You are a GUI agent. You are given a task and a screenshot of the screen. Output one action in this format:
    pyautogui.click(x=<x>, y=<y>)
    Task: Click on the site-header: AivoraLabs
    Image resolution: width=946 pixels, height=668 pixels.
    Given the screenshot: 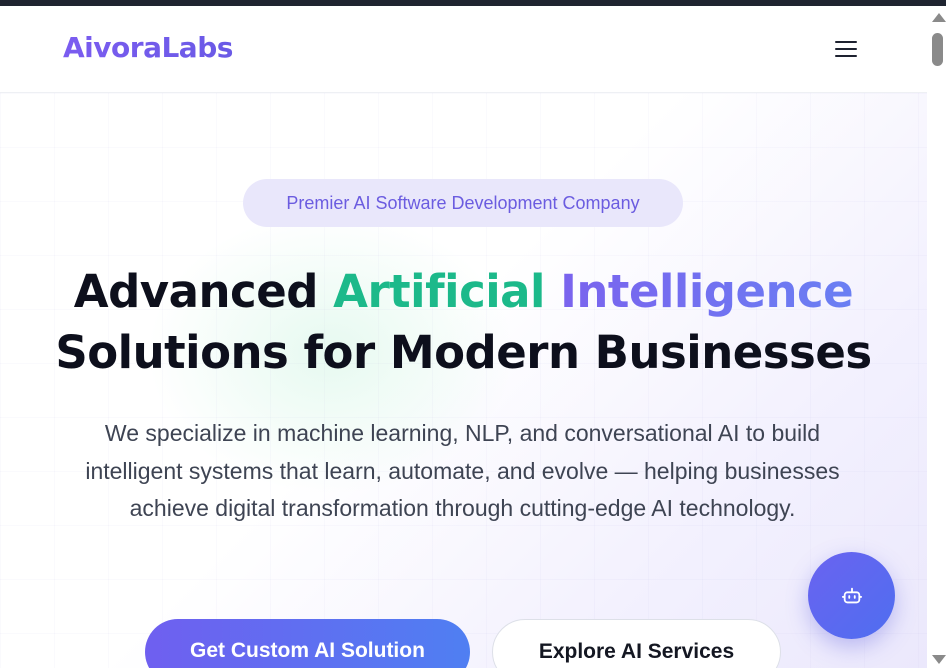 What is the action you would take?
    pyautogui.click(x=463, y=49)
    